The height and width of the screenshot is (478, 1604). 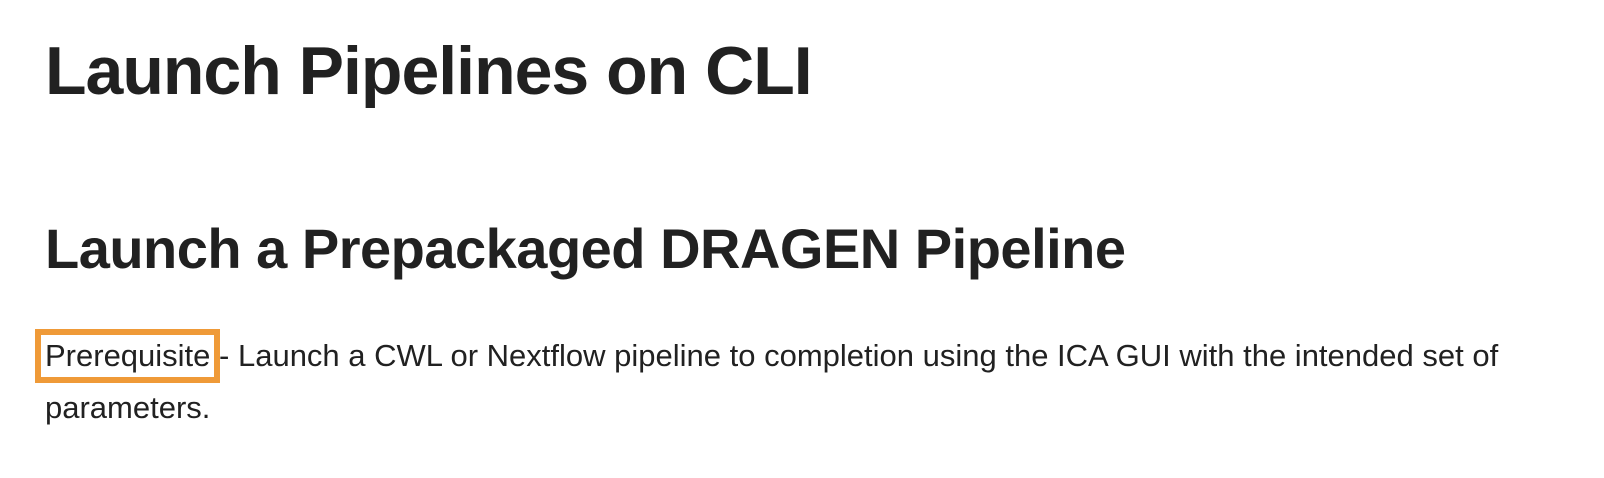 I want to click on page-title: Launch Pipelines on CLI, so click(x=429, y=71).